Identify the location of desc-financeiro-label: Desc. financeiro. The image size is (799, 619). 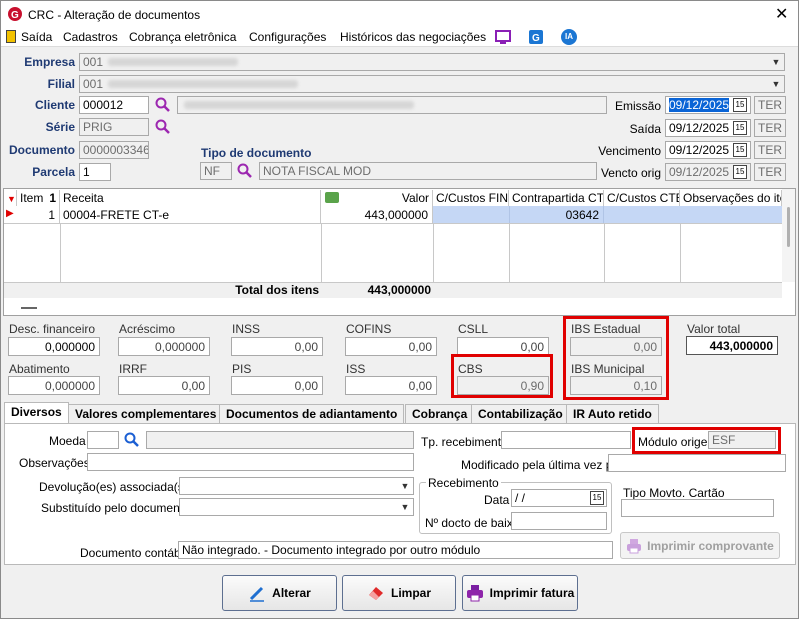
(52, 329).